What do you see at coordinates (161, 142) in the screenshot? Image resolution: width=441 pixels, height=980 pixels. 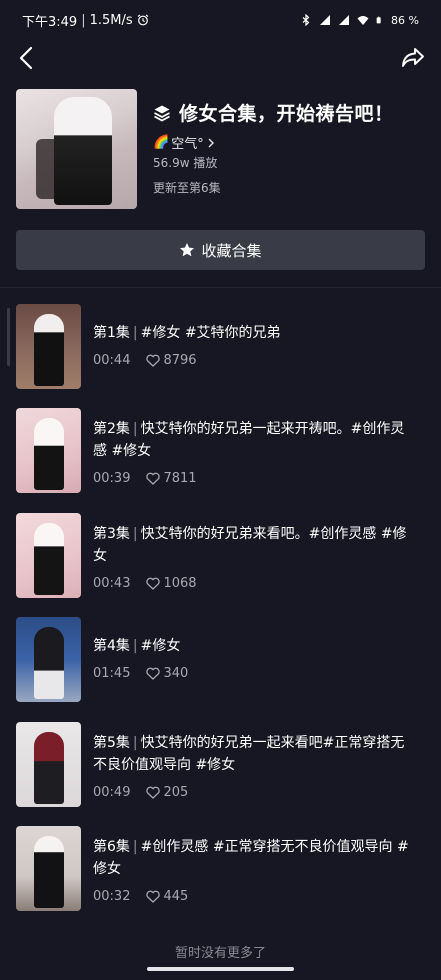 I see `author-emoji: 🌈` at bounding box center [161, 142].